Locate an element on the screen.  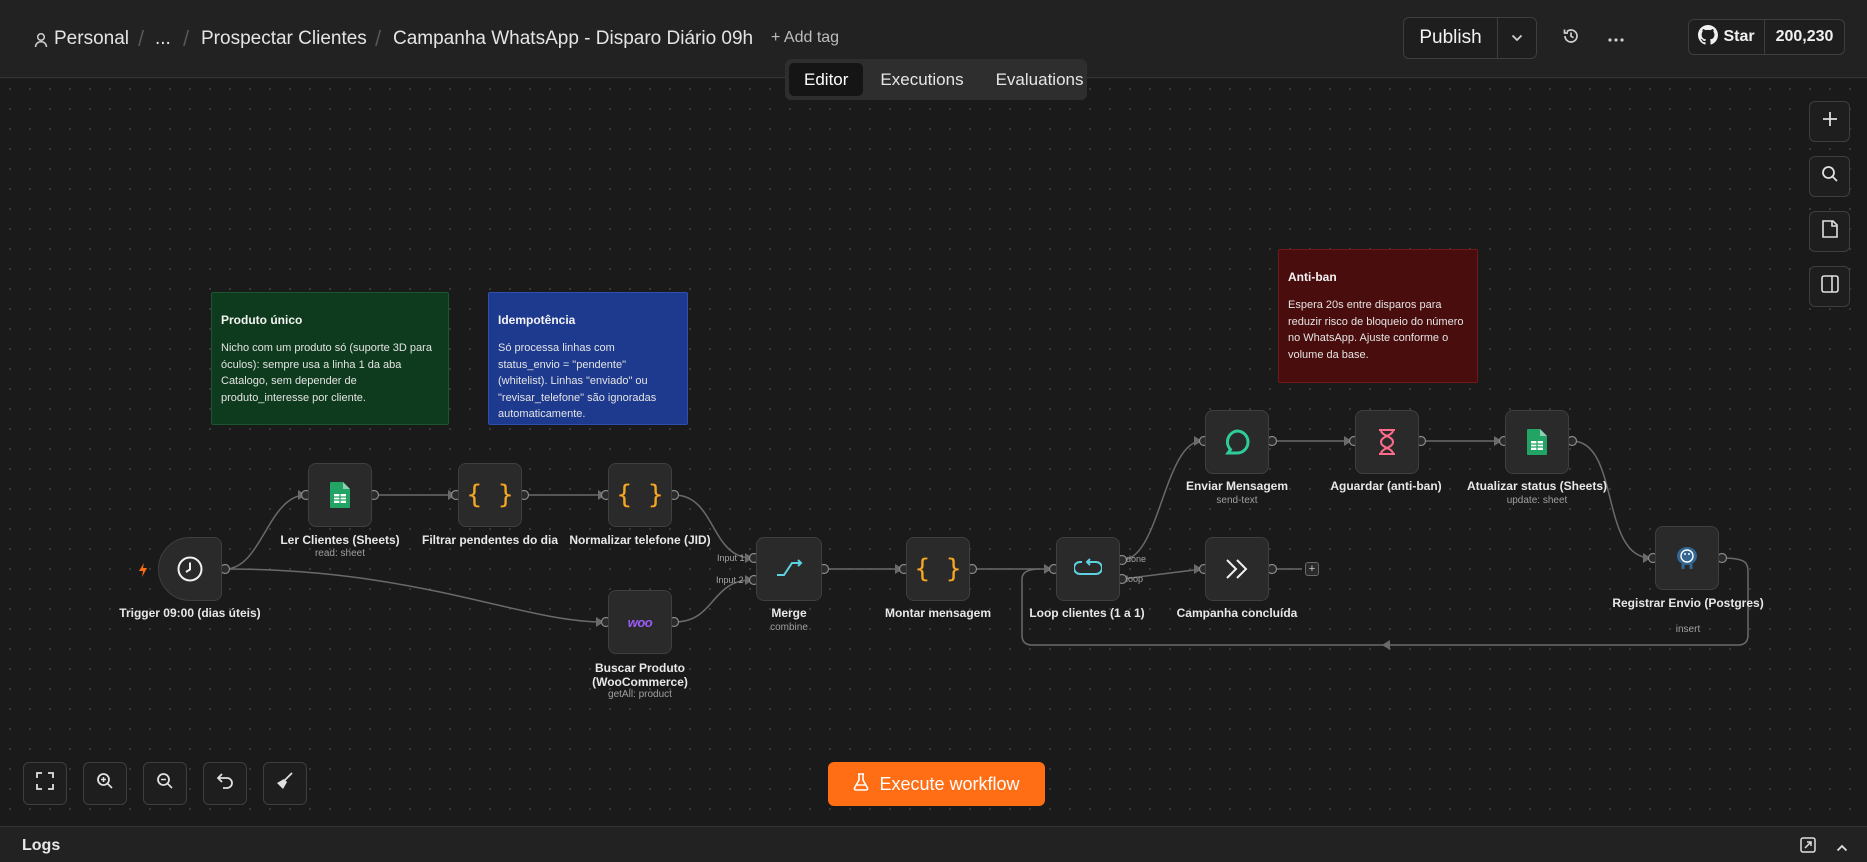
toggle-side-panel-button is located at coordinates (1829, 286).